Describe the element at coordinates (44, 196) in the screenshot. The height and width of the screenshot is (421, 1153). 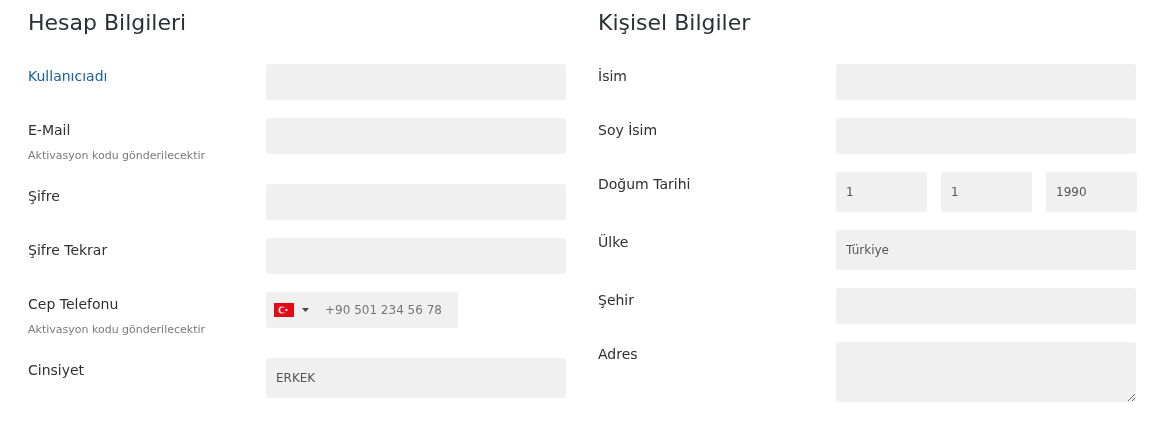
I see `field-label: Şifre` at that location.